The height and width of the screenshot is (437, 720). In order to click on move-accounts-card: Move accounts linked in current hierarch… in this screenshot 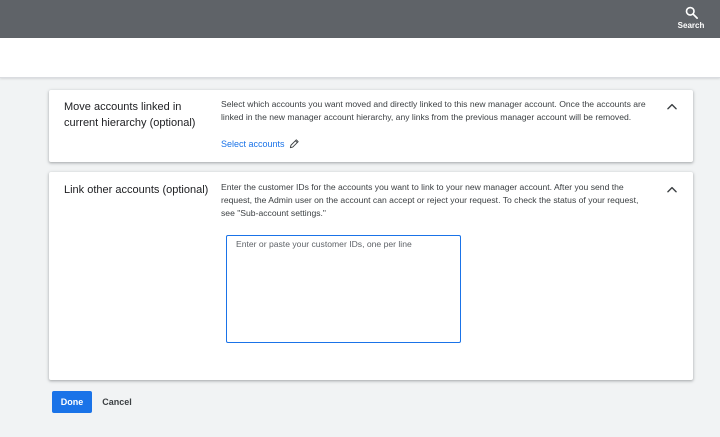, I will do `click(371, 126)`.